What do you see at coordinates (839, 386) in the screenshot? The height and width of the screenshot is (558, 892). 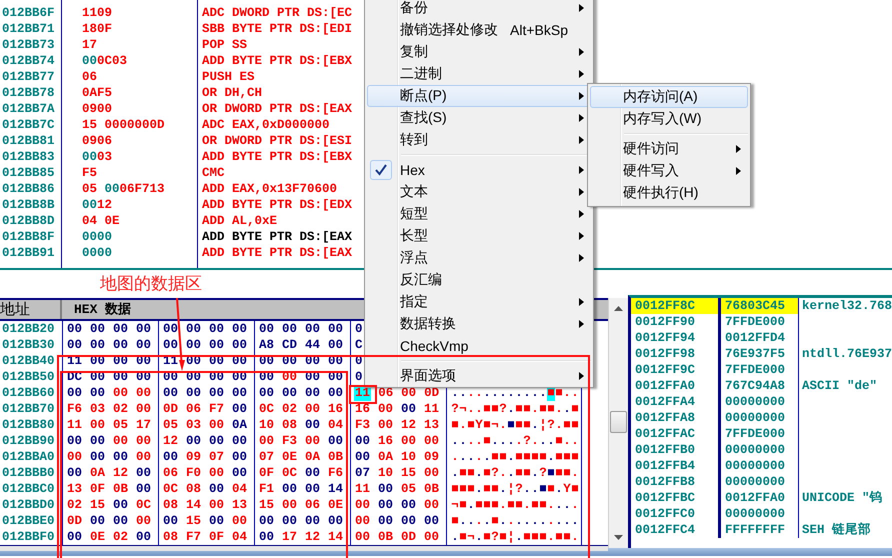 I see `comment-cell: ASCII "de"` at bounding box center [839, 386].